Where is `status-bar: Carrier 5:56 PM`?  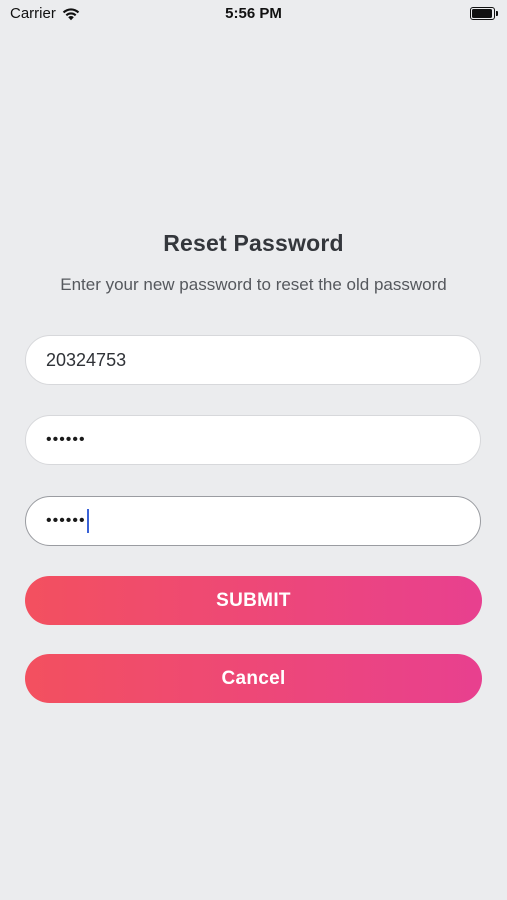 status-bar: Carrier 5:56 PM is located at coordinates (253, 14).